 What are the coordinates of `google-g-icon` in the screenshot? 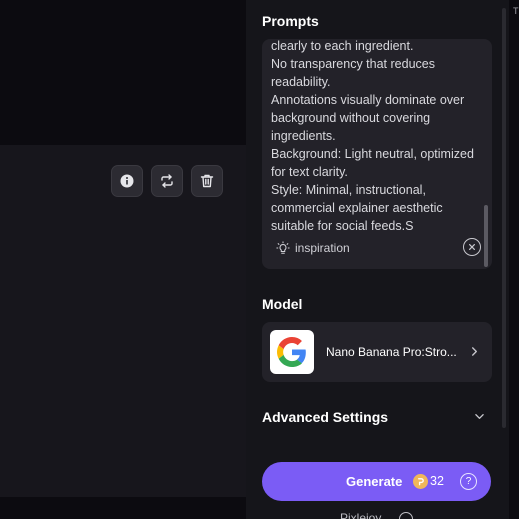 It's located at (291, 352).